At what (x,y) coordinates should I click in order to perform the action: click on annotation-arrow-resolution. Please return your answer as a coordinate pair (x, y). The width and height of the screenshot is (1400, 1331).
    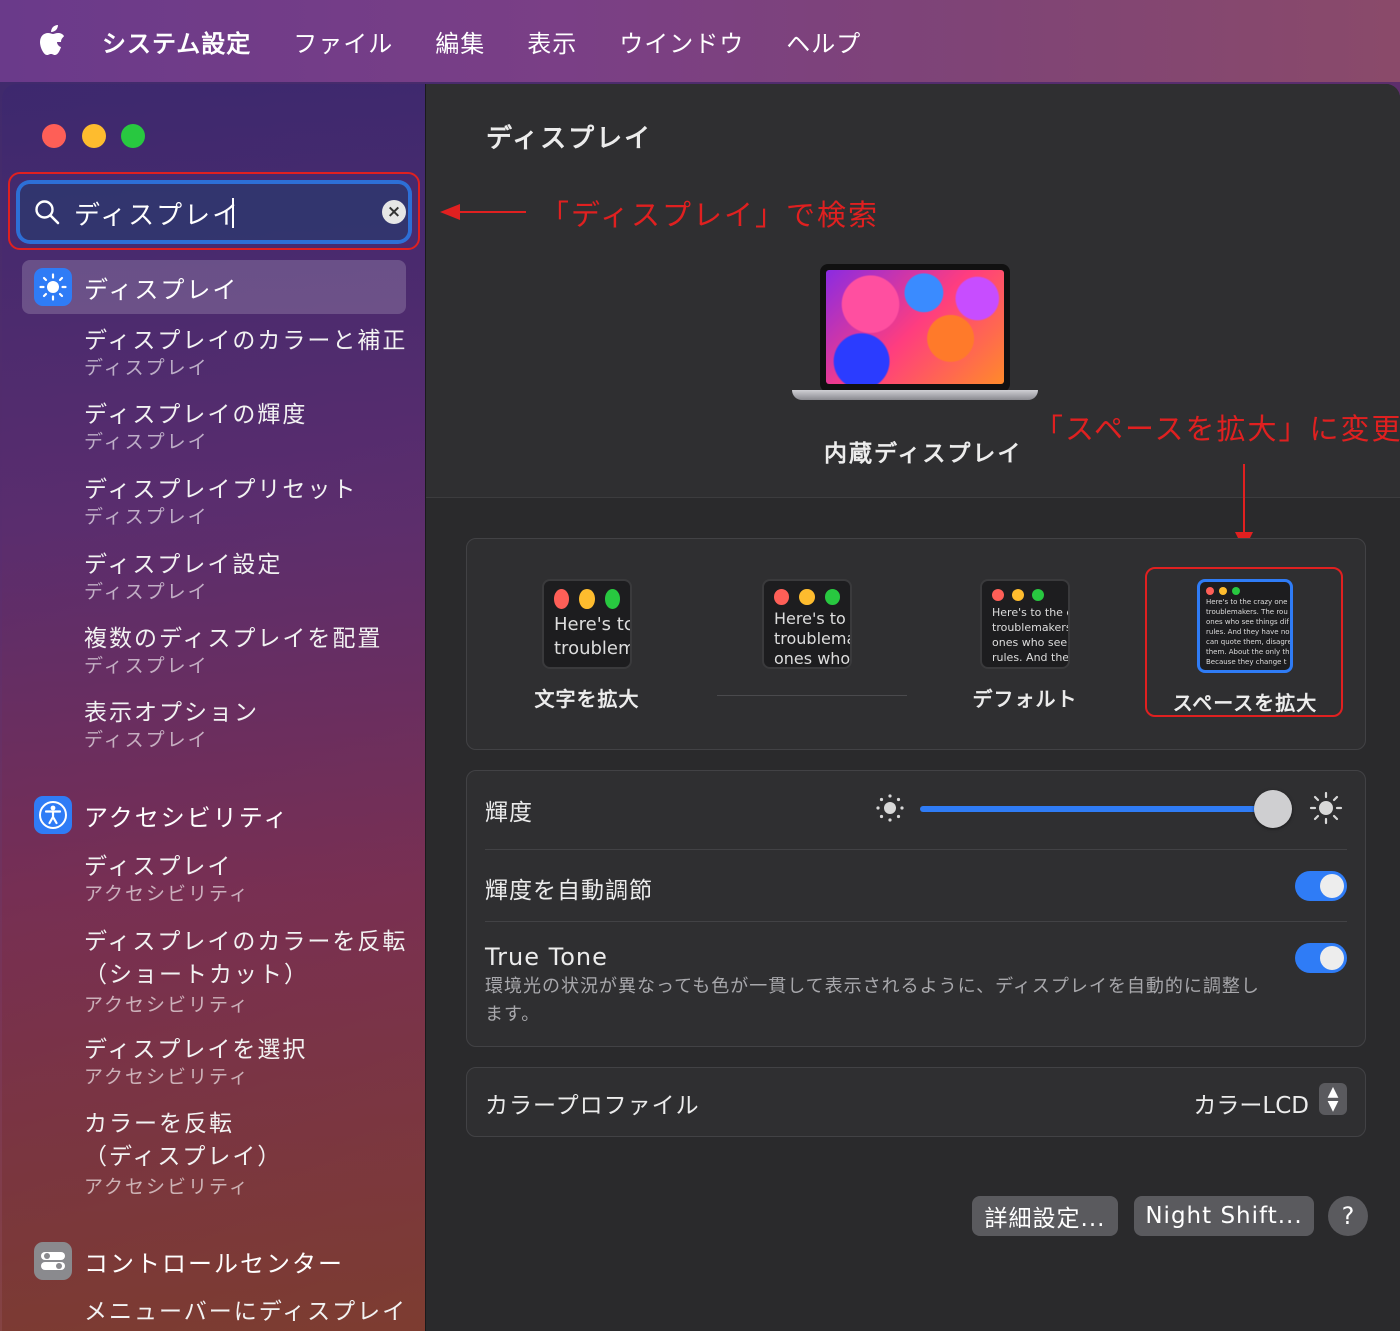
    Looking at the image, I should click on (1244, 499).